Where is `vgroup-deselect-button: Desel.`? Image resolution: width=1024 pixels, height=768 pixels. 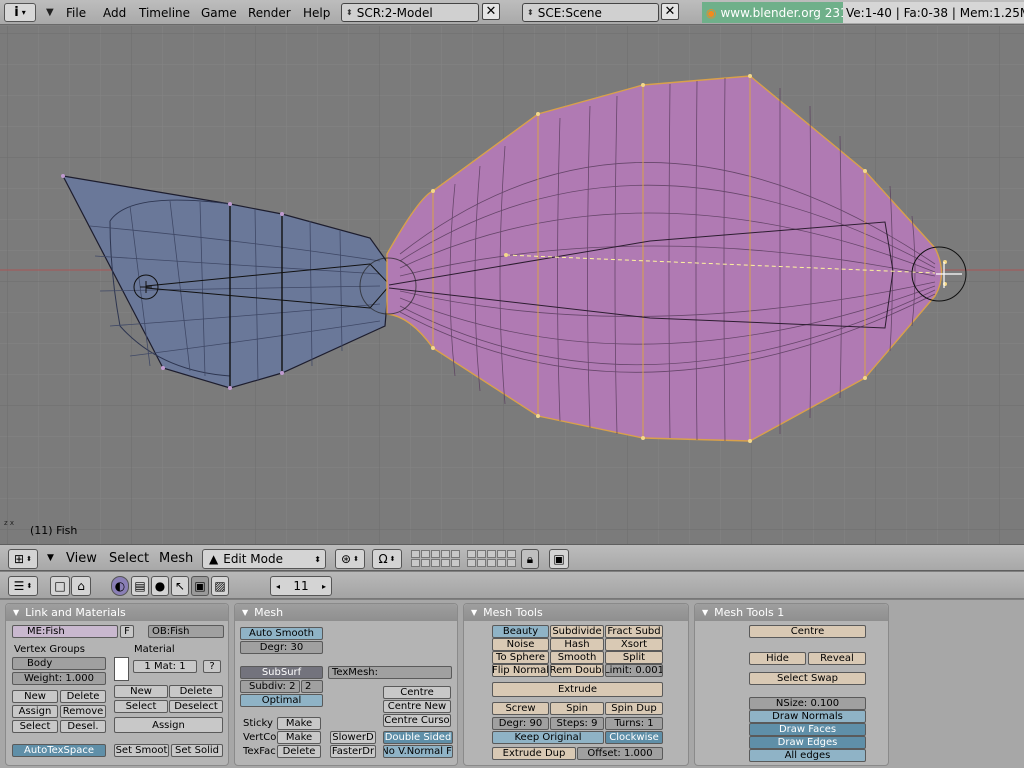
vgroup-deselect-button: Desel. is located at coordinates (83, 726).